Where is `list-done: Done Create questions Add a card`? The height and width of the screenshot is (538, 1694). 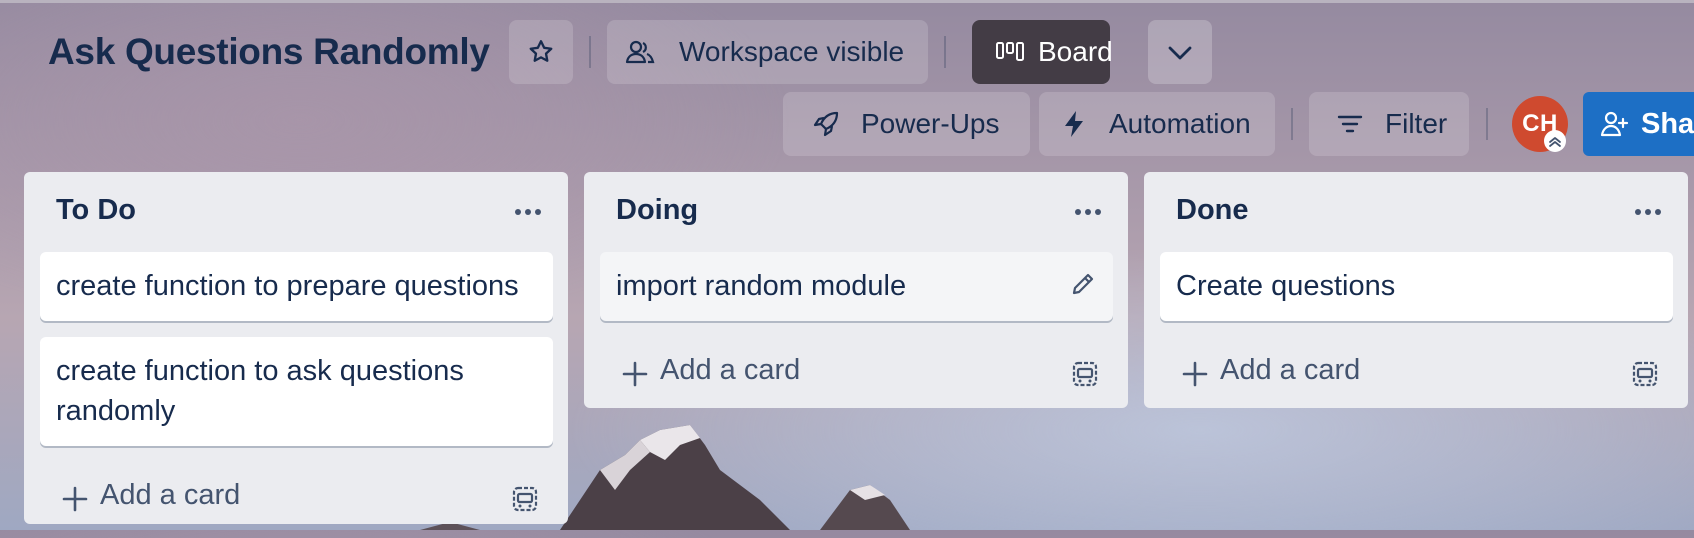
list-done: Done Create questions Add a card is located at coordinates (1416, 290).